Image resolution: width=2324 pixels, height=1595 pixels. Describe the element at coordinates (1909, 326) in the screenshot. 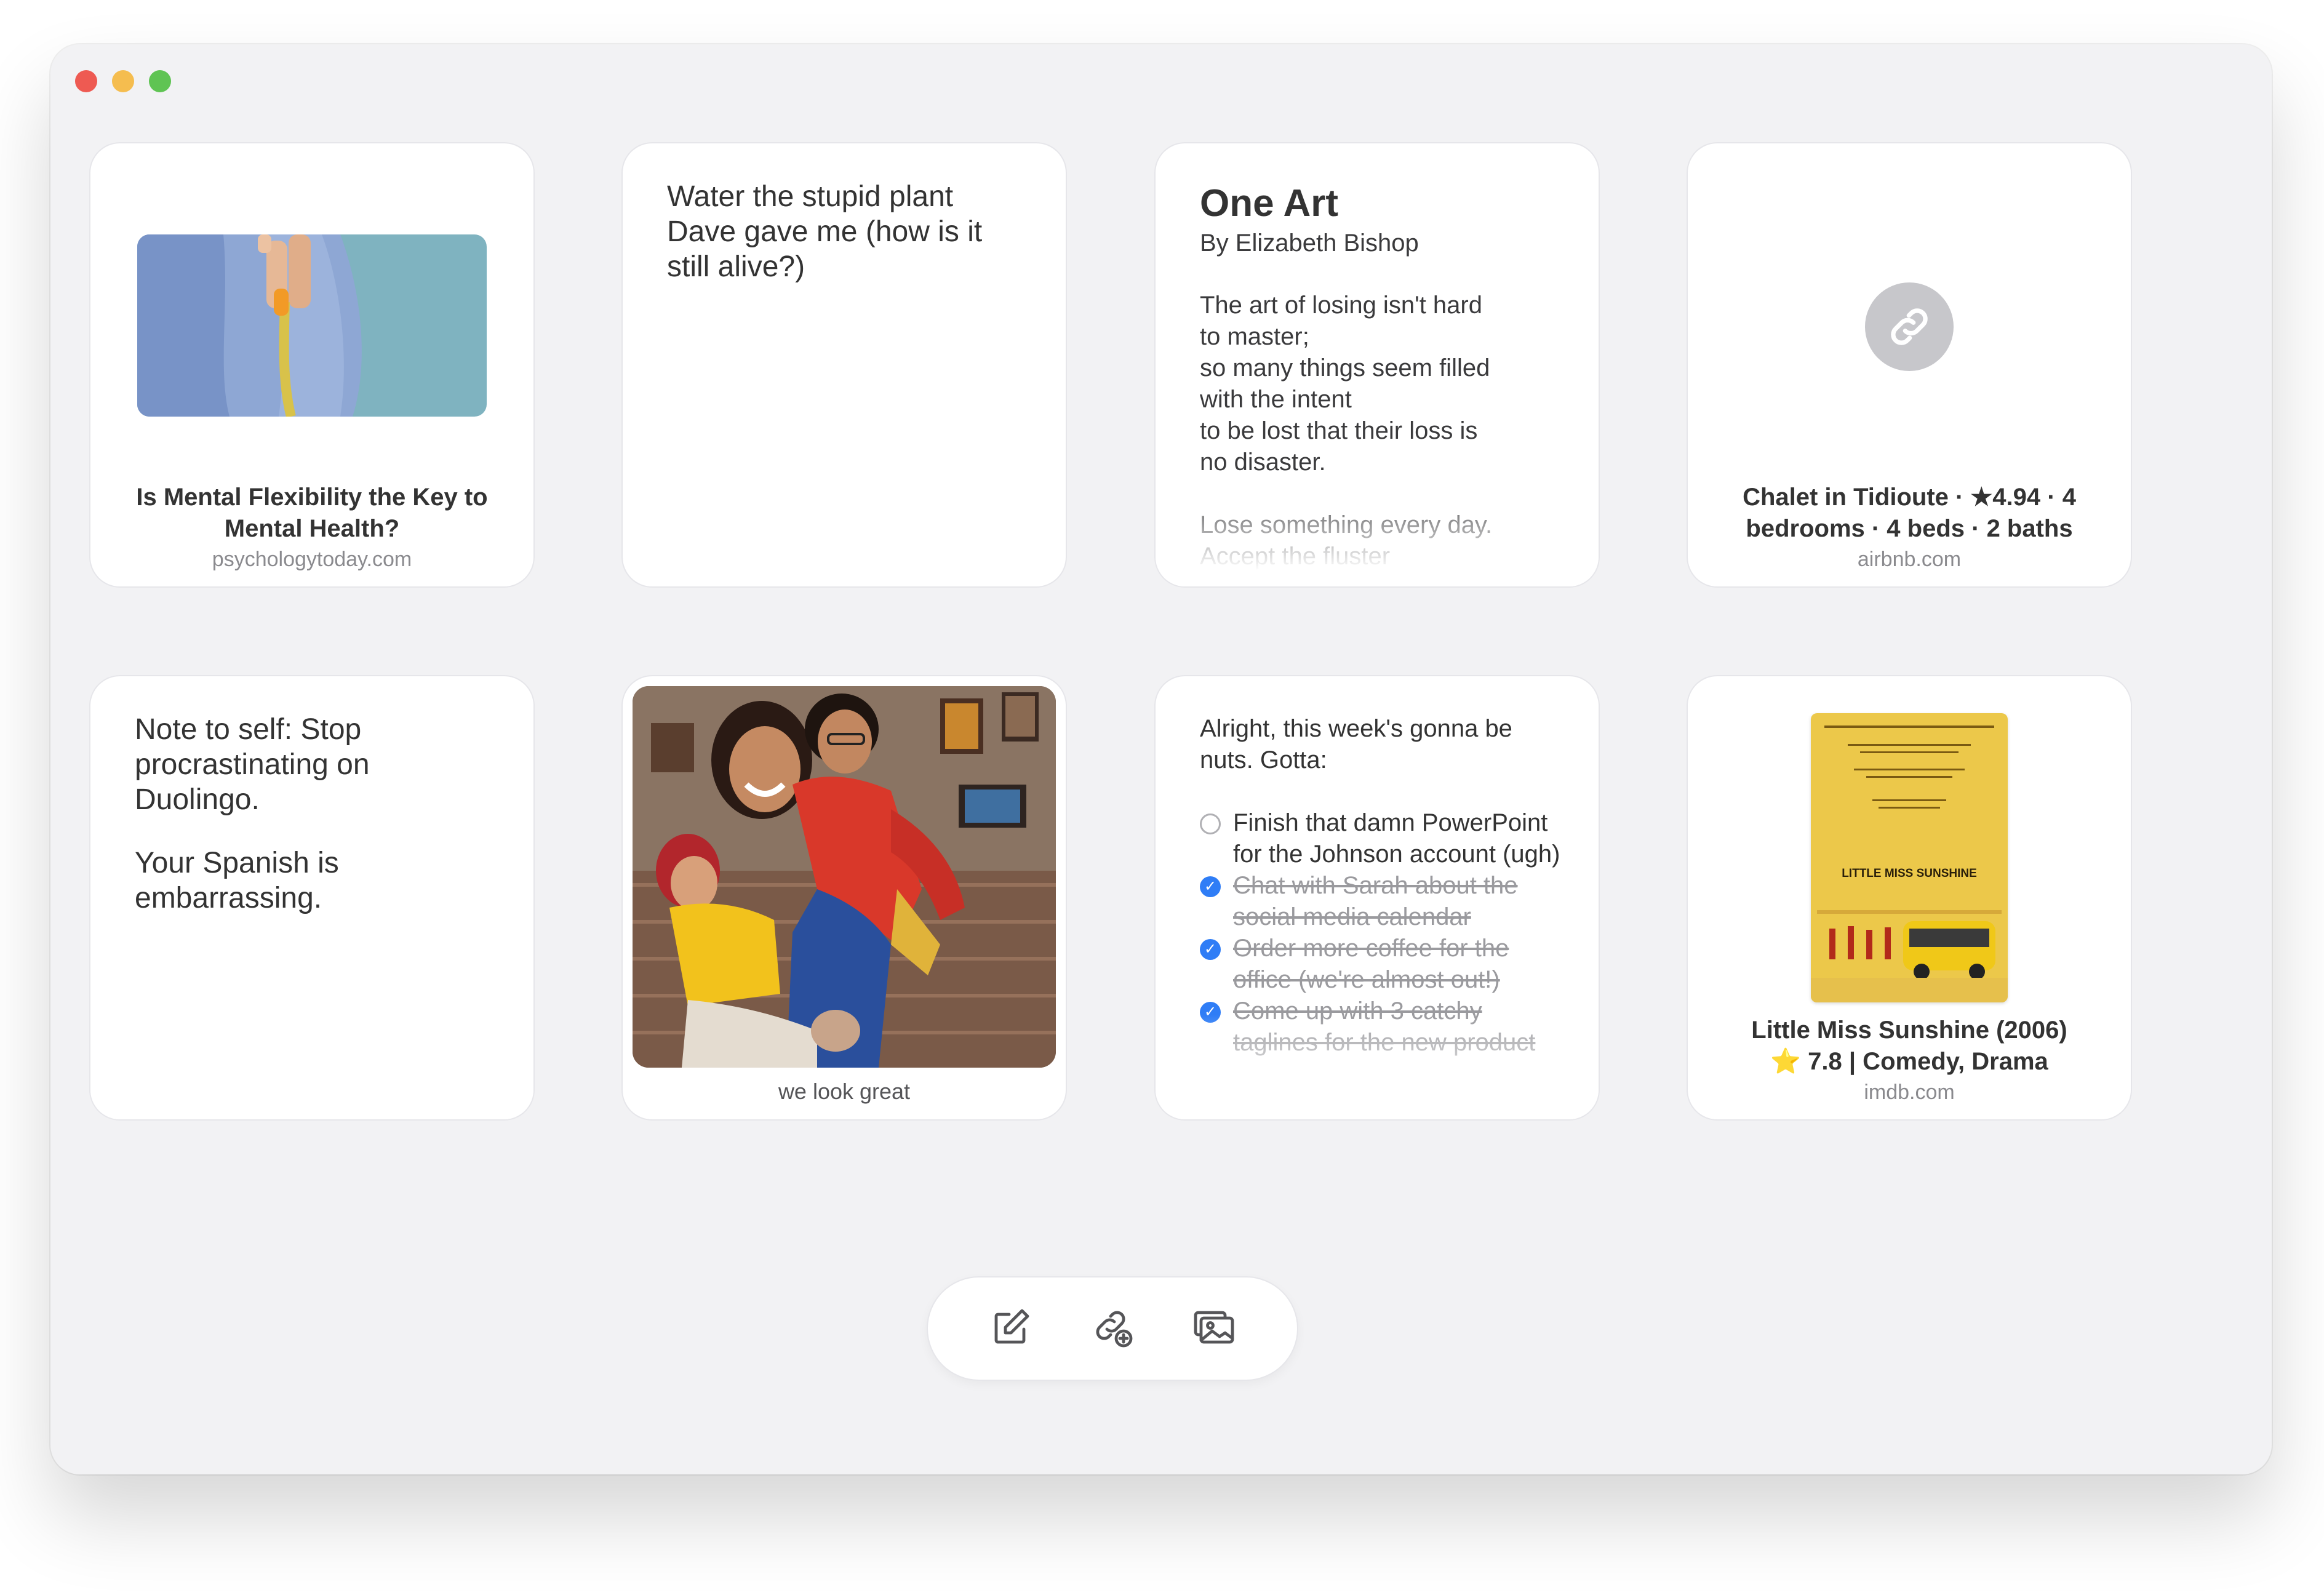

I see `link-icon` at that location.